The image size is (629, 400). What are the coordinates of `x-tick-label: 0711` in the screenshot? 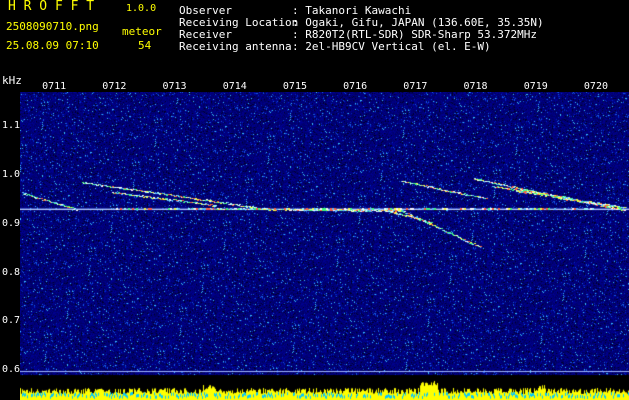 It's located at (54, 86).